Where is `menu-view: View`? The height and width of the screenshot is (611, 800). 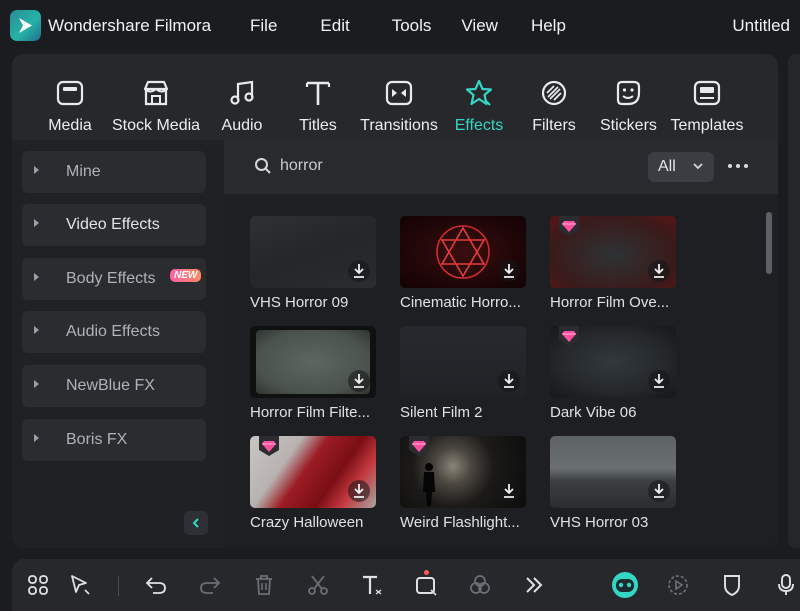 menu-view: View is located at coordinates (479, 26).